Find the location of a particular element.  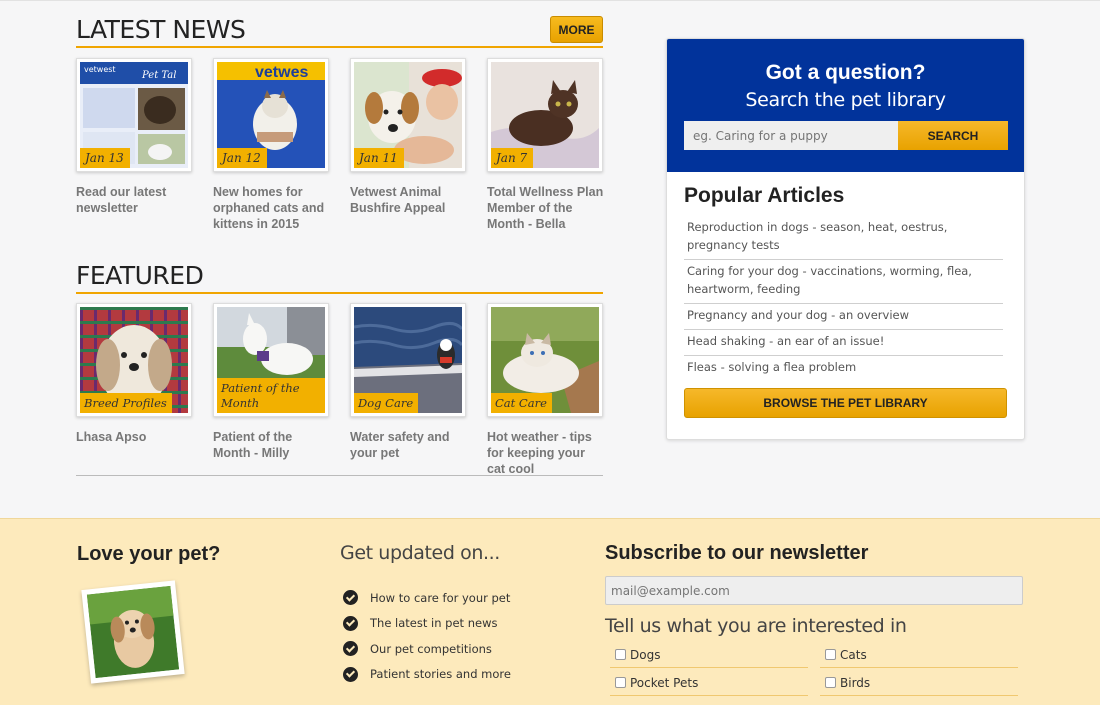

search-question: Got a question? is located at coordinates (845, 72).